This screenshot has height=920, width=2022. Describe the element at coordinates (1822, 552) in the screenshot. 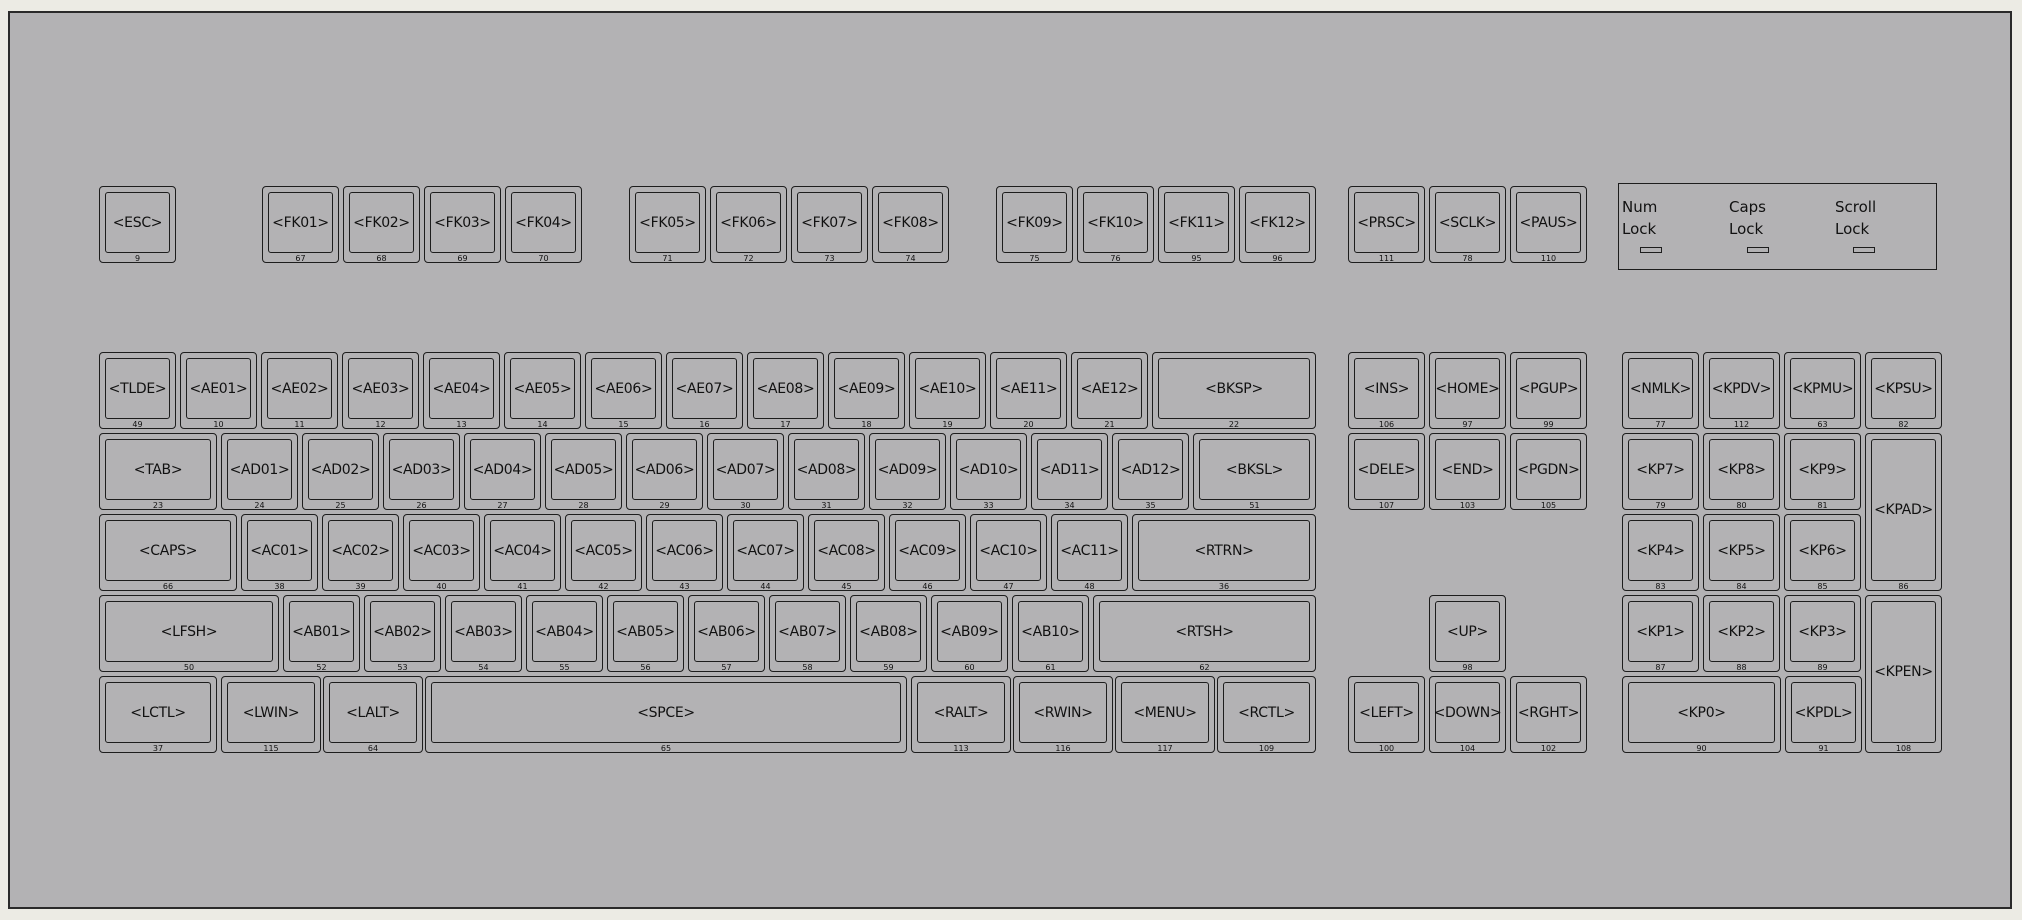

I see `key-kp6: <KP6> 85` at that location.